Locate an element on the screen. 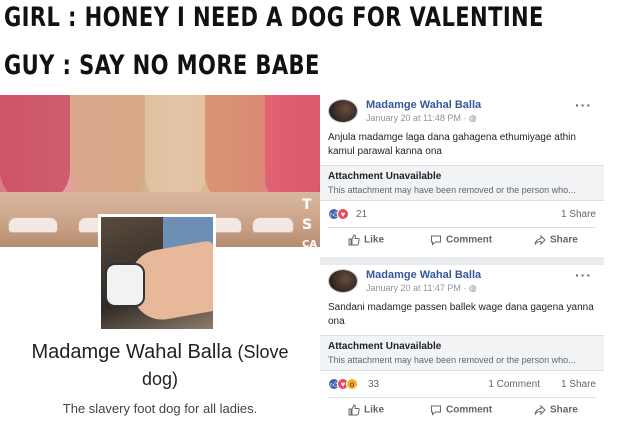  post-timestamp: January 20 at 11:47 PM · ◍ is located at coordinates (421, 288).